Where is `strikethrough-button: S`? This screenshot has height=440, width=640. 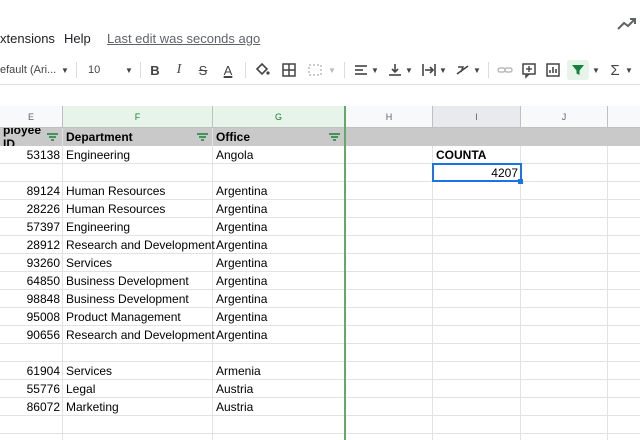 strikethrough-button: S is located at coordinates (203, 70).